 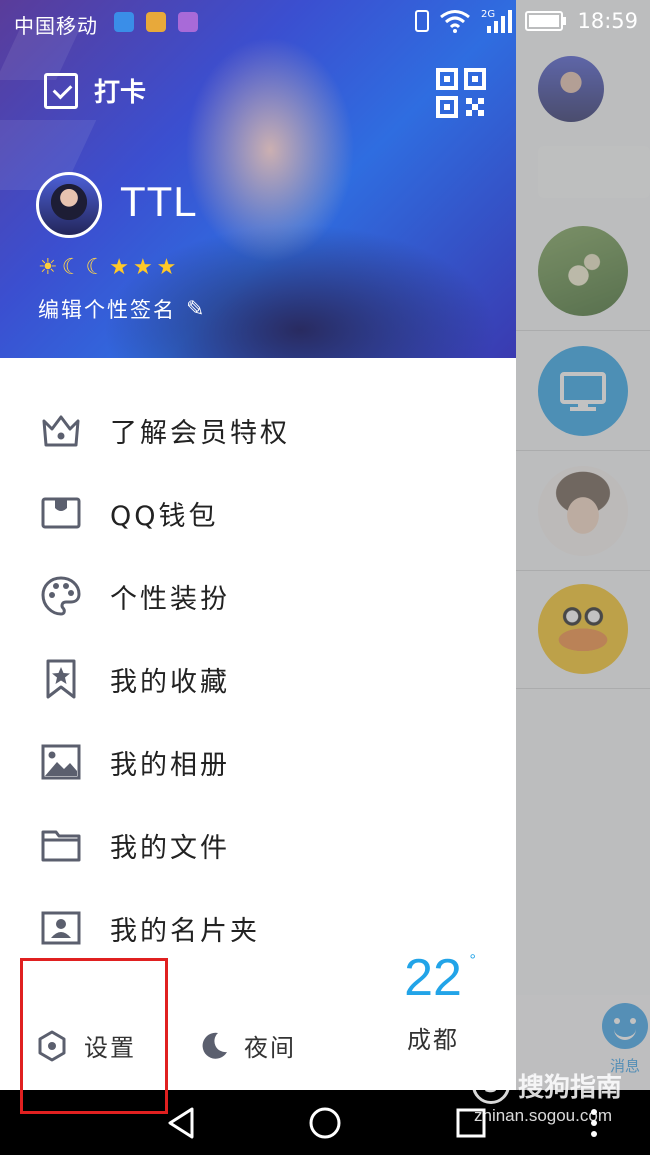 What do you see at coordinates (107, 310) in the screenshot?
I see `signature-label: 编辑个性签名` at bounding box center [107, 310].